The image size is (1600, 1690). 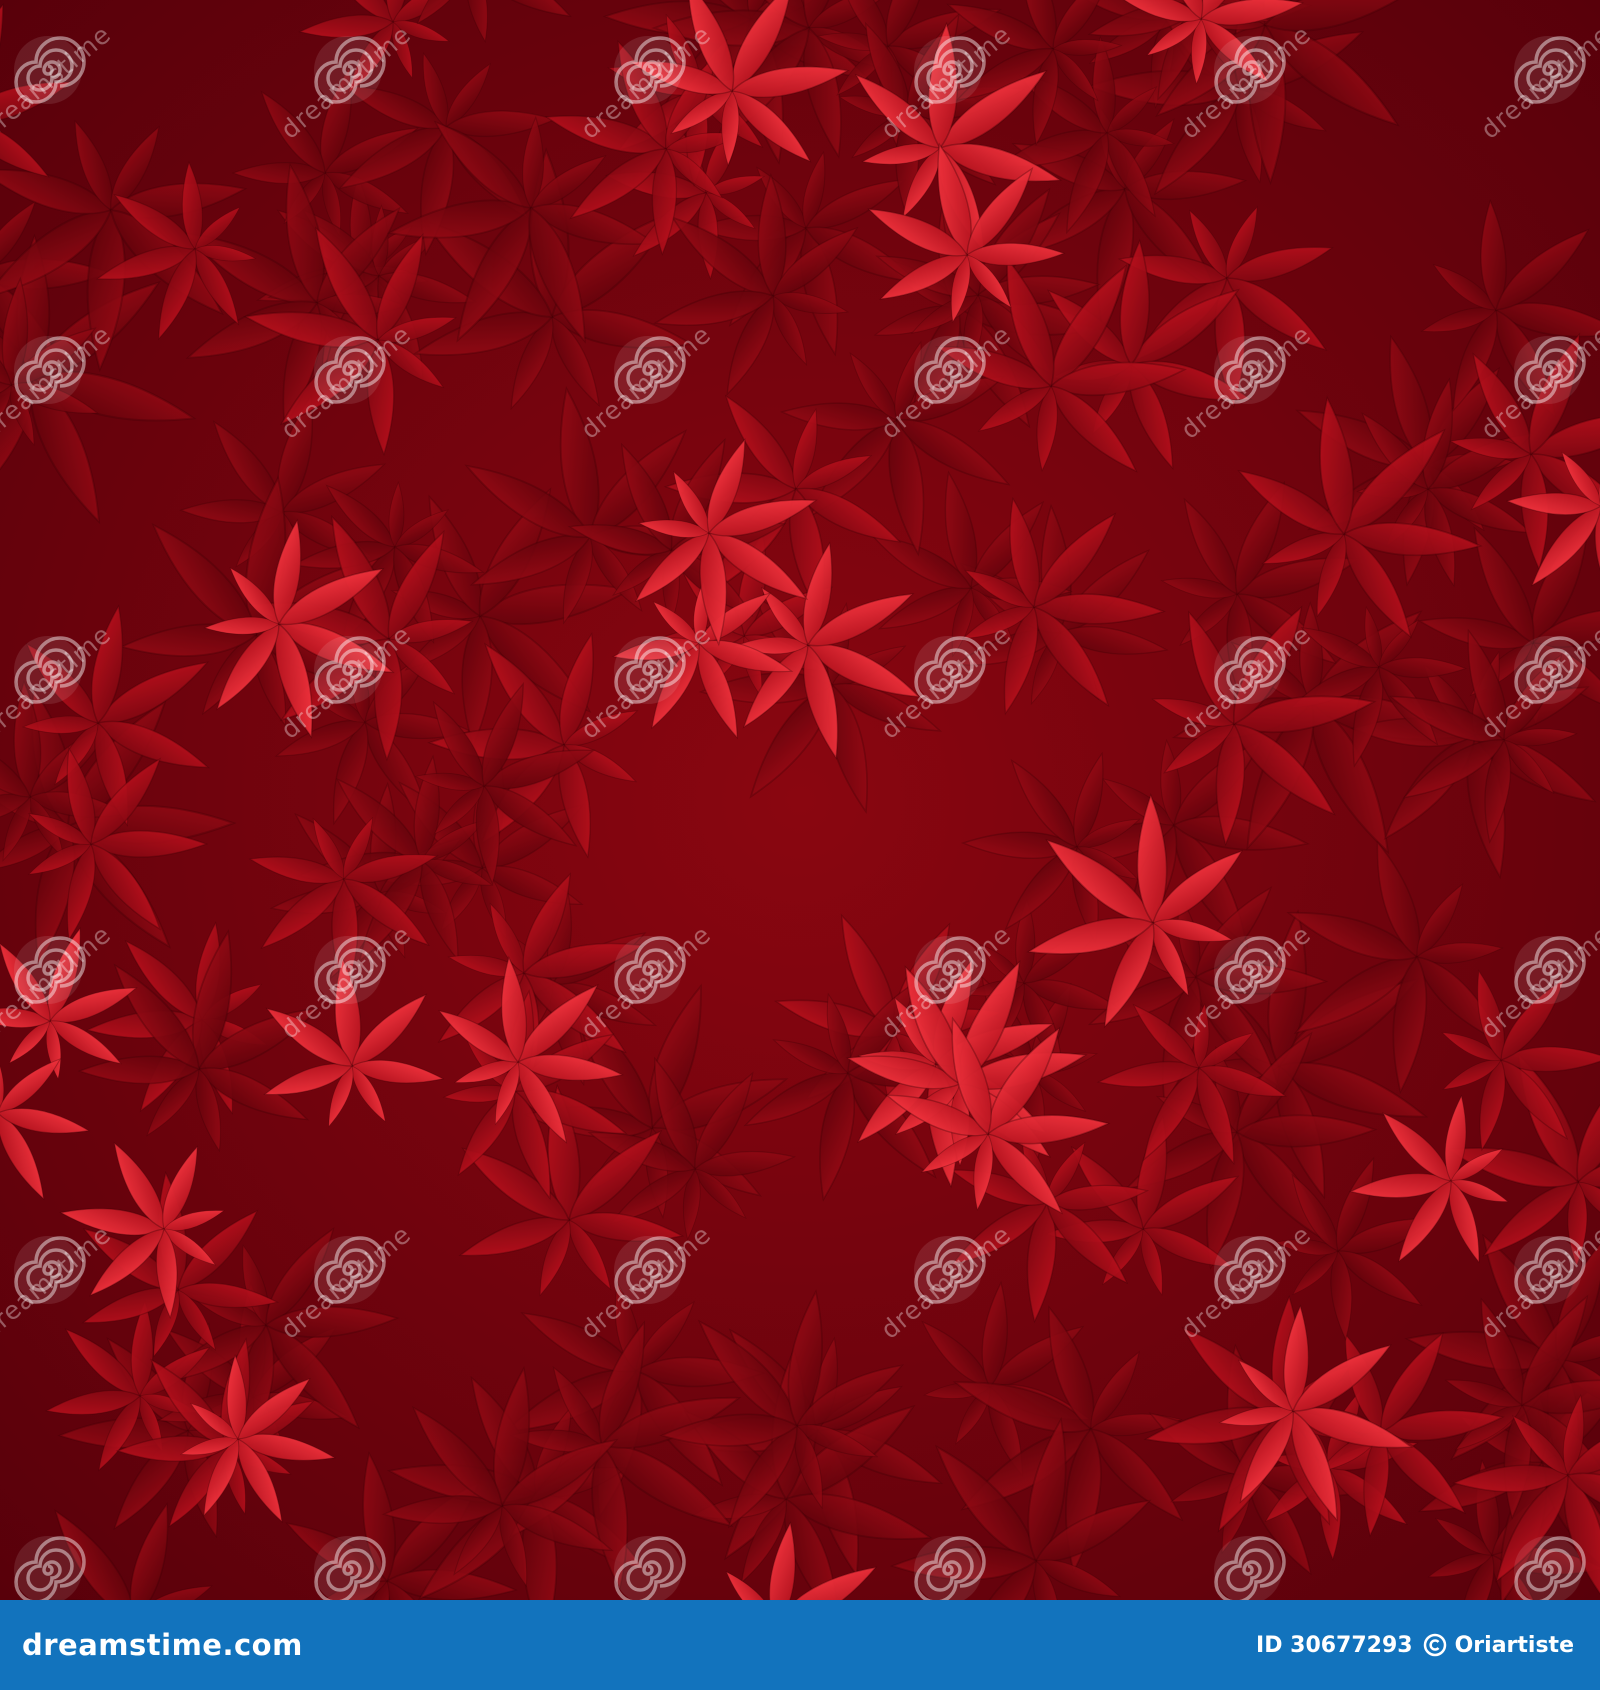 I want to click on image-id: ID 30677293, so click(x=1334, y=1645).